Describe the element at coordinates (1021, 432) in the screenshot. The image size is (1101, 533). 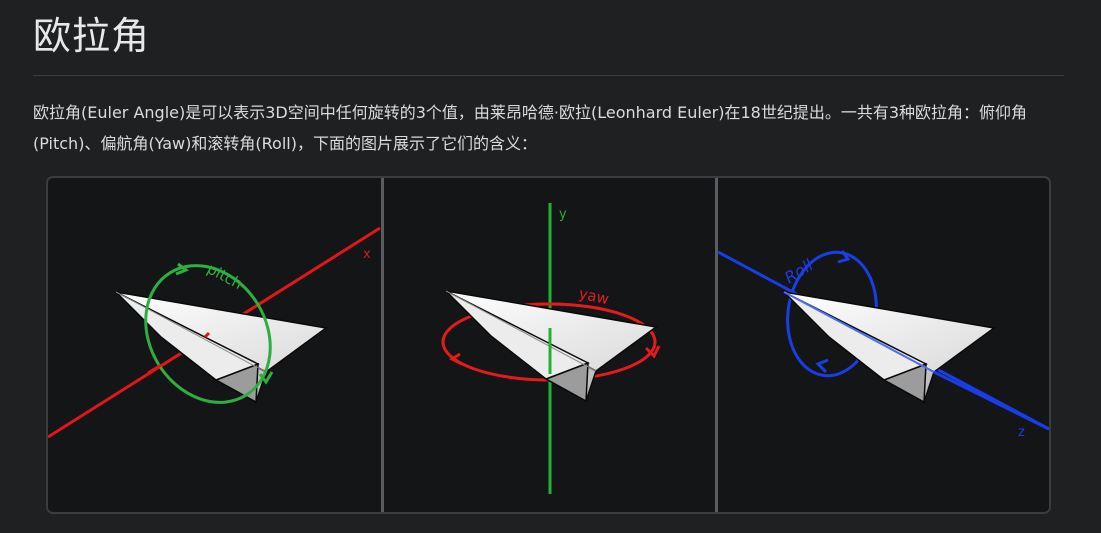
I see `z-axis-label: z` at that location.